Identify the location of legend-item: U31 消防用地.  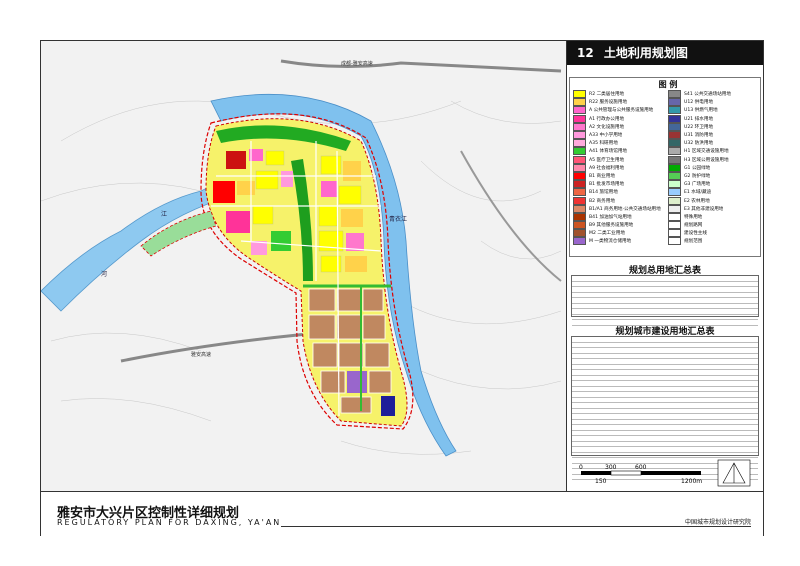
(714, 135).